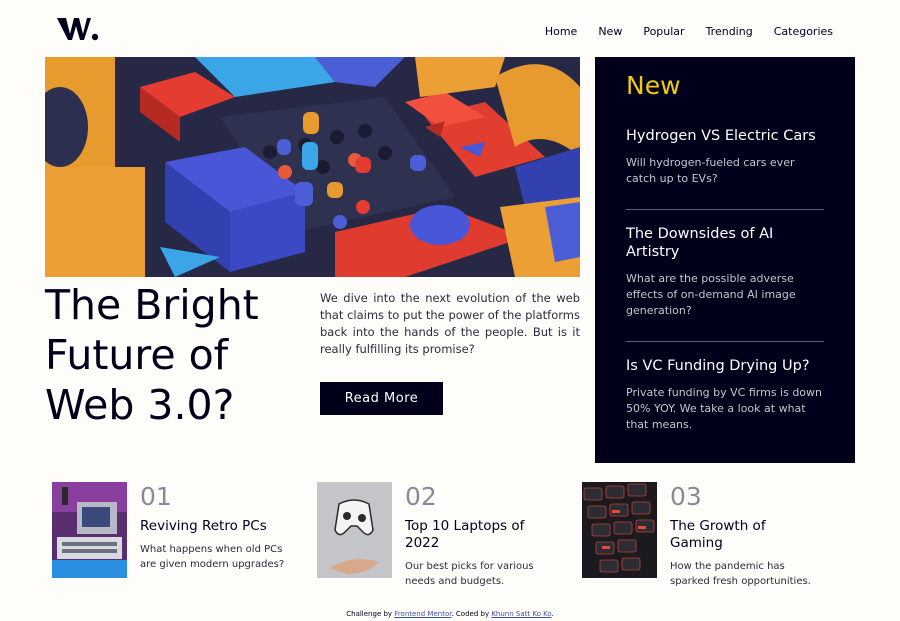 Image resolution: width=900 pixels, height=621 pixels. Describe the element at coordinates (381, 398) in the screenshot. I see `read-more-button: Read More` at that location.